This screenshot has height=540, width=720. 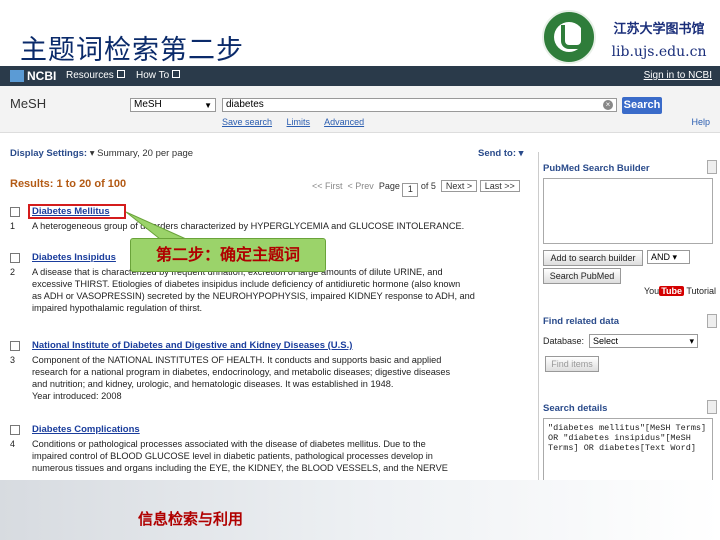 I want to click on footer-title: 信息检索与利用, so click(x=191, y=519).